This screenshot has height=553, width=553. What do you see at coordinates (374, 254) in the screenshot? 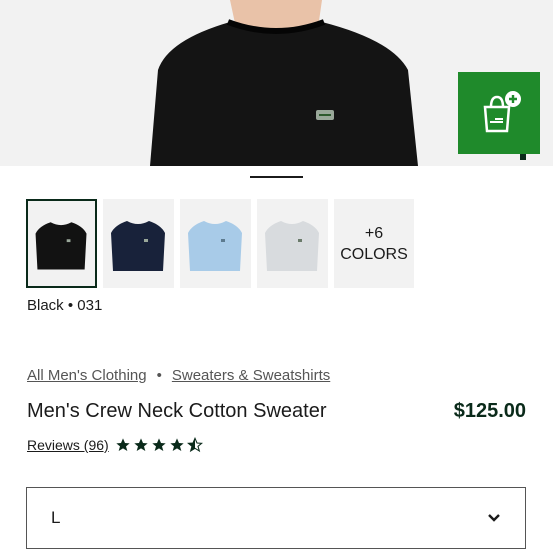
I see `more-colors-label: COLORS` at bounding box center [374, 254].